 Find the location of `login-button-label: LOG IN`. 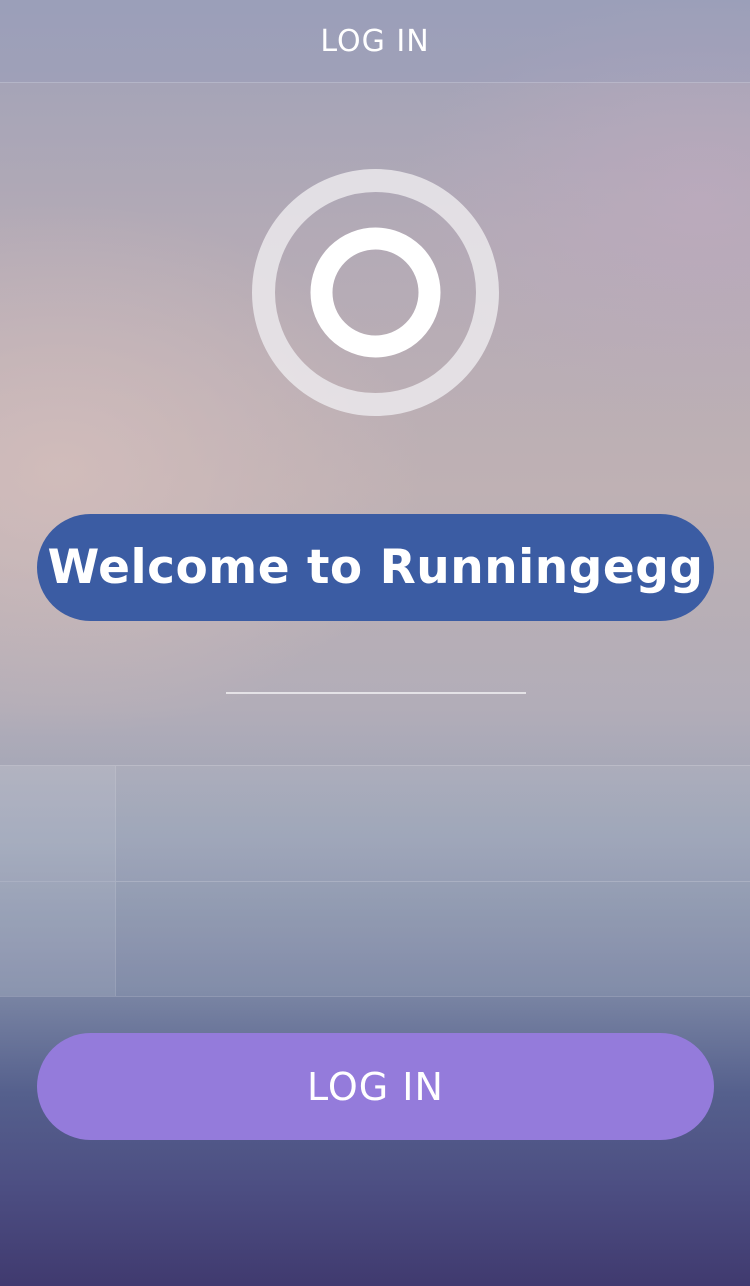

login-button-label: LOG IN is located at coordinates (375, 1086).